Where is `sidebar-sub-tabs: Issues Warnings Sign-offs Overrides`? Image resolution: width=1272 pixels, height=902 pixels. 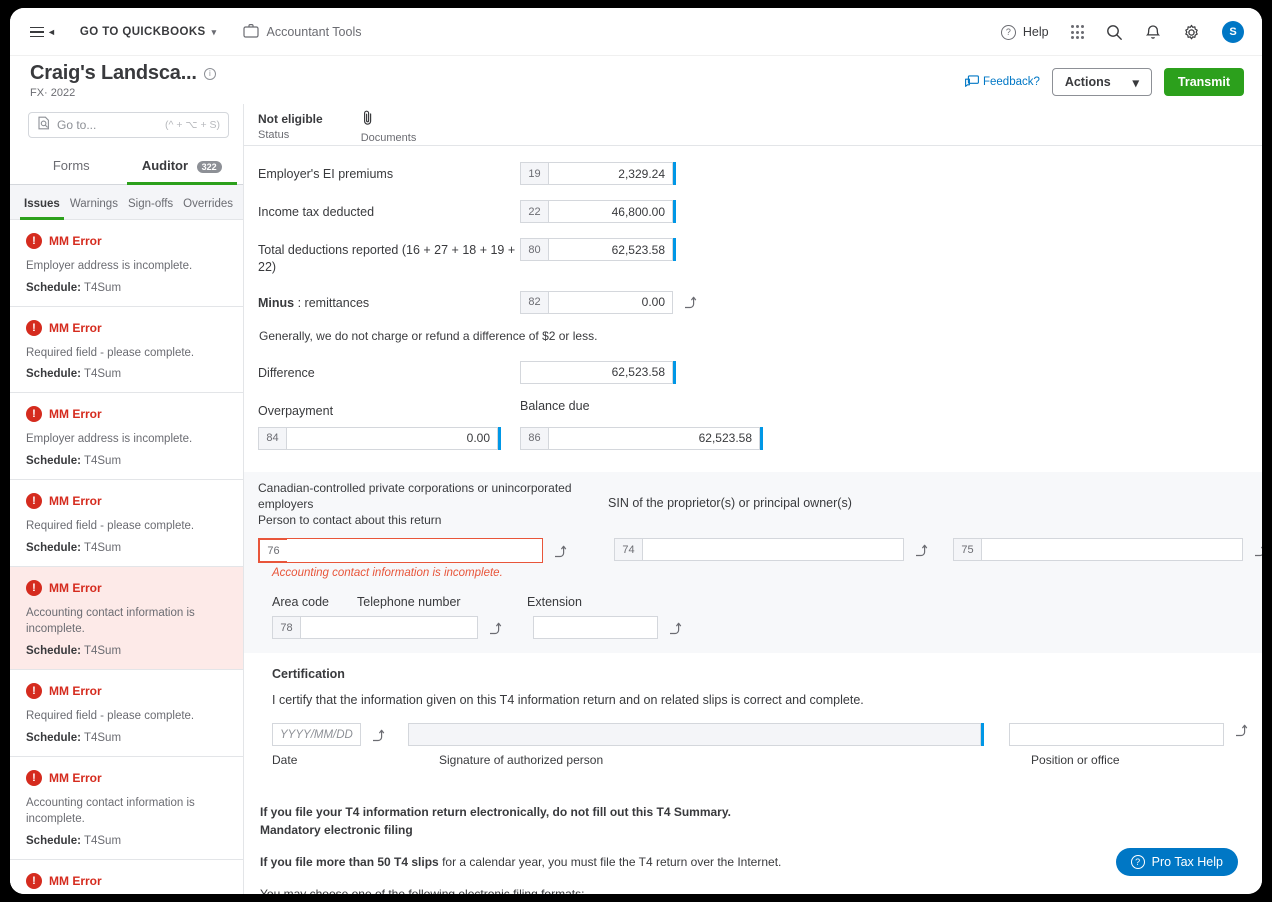
sidebar-sub-tabs: Issues Warnings Sign-offs Overrides is located at coordinates (127, 202).